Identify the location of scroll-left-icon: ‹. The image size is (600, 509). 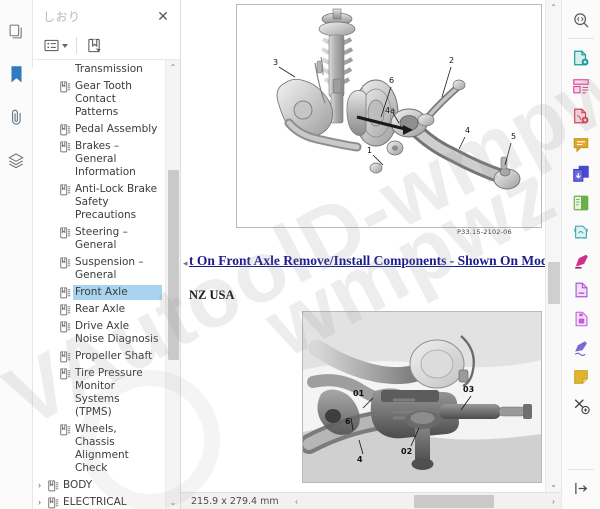
(296, 501).